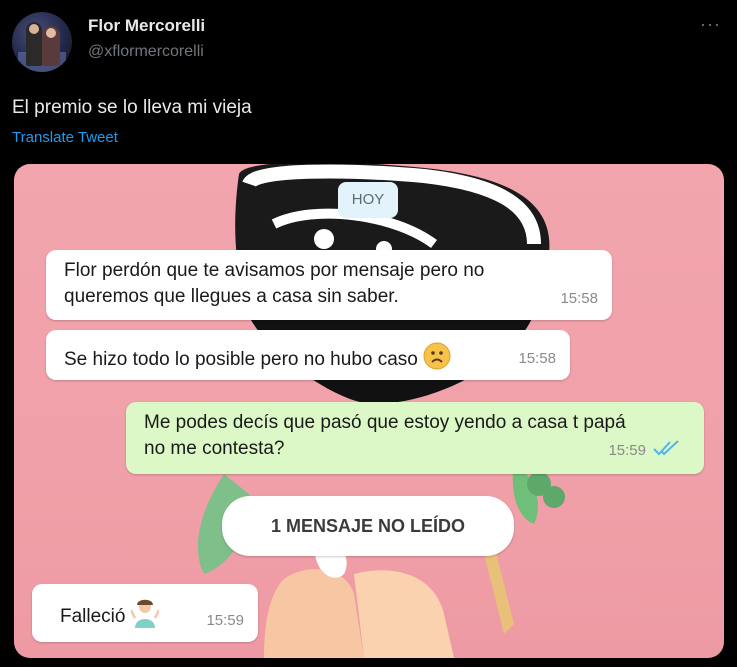  I want to click on unread-label: 1 MENSAJE NO LEÍDO, so click(368, 526).